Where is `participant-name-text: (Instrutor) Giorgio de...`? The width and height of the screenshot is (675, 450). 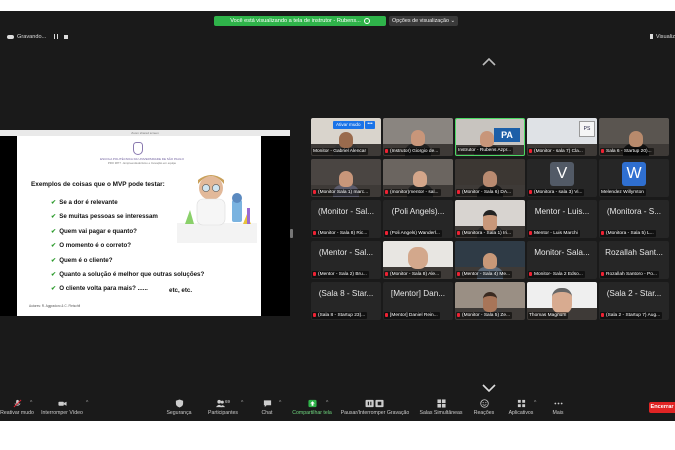 participant-name-text: (Instrutor) Giorgio de... is located at coordinates (414, 151).